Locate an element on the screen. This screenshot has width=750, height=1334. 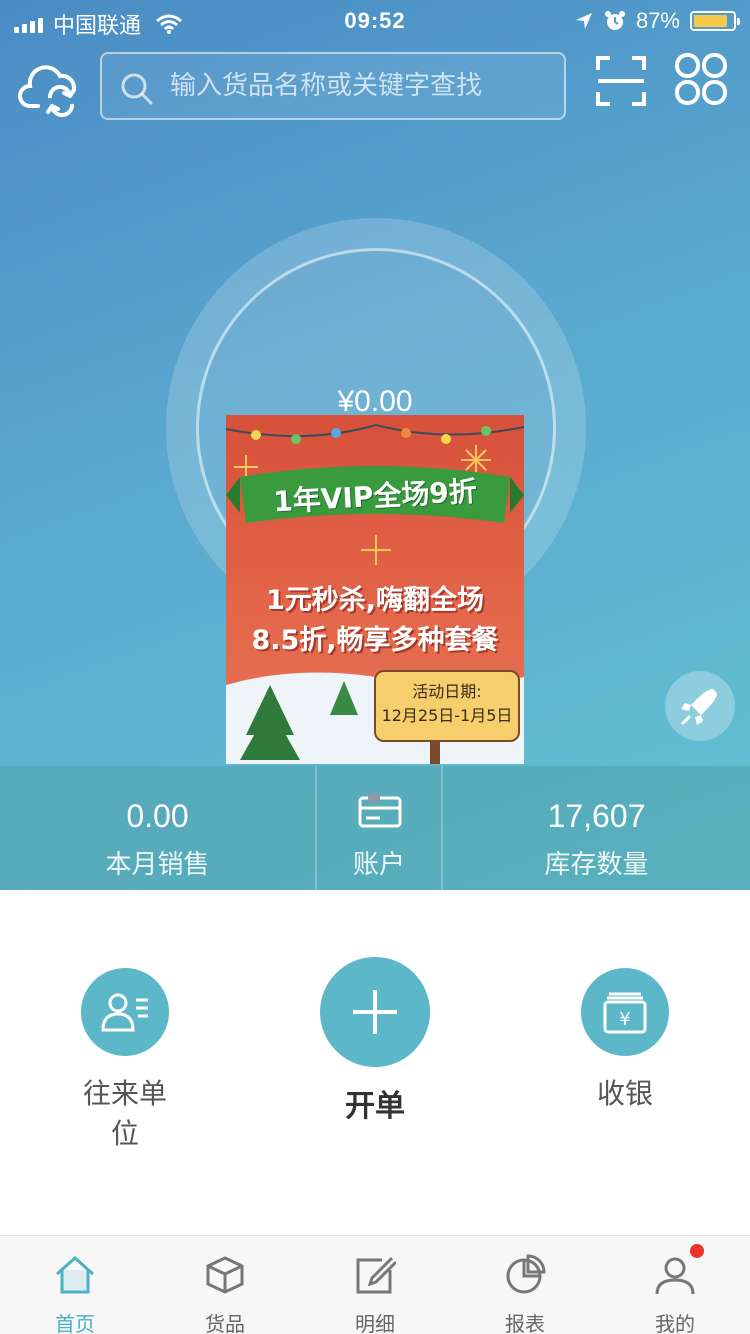
sales-amount: ¥0.00 is located at coordinates (375, 401).